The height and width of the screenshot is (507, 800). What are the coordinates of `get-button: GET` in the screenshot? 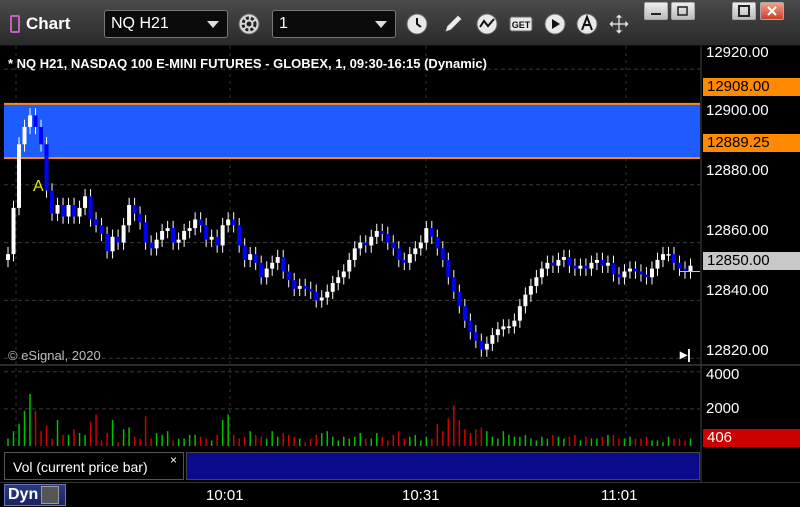 It's located at (521, 24).